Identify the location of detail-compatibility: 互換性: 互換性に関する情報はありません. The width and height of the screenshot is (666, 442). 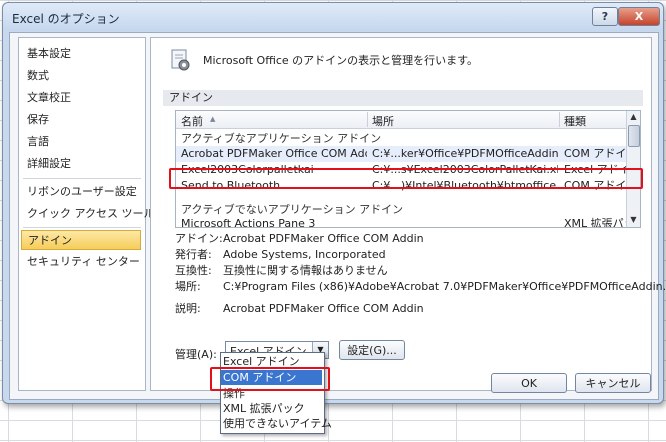
(281, 270).